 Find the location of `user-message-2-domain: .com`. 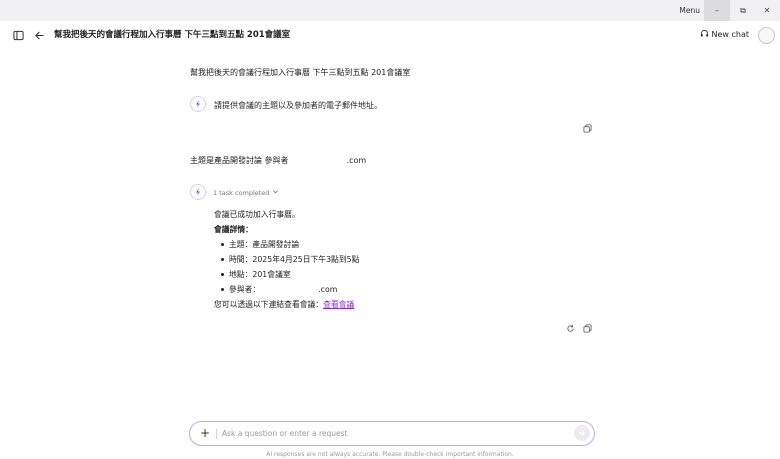

user-message-2-domain: .com is located at coordinates (356, 160).